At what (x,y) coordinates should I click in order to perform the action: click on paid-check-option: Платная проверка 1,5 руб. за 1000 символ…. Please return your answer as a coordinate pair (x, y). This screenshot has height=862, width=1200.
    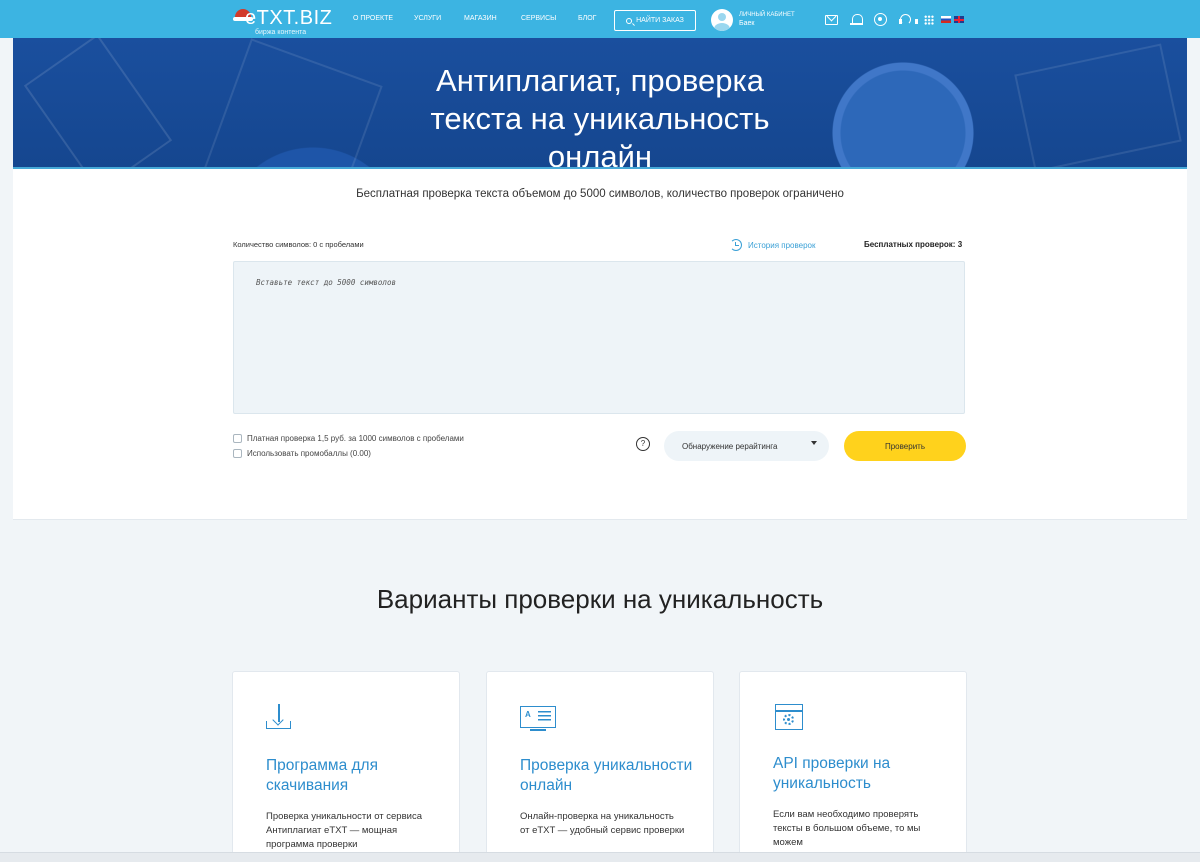
    Looking at the image, I should click on (348, 438).